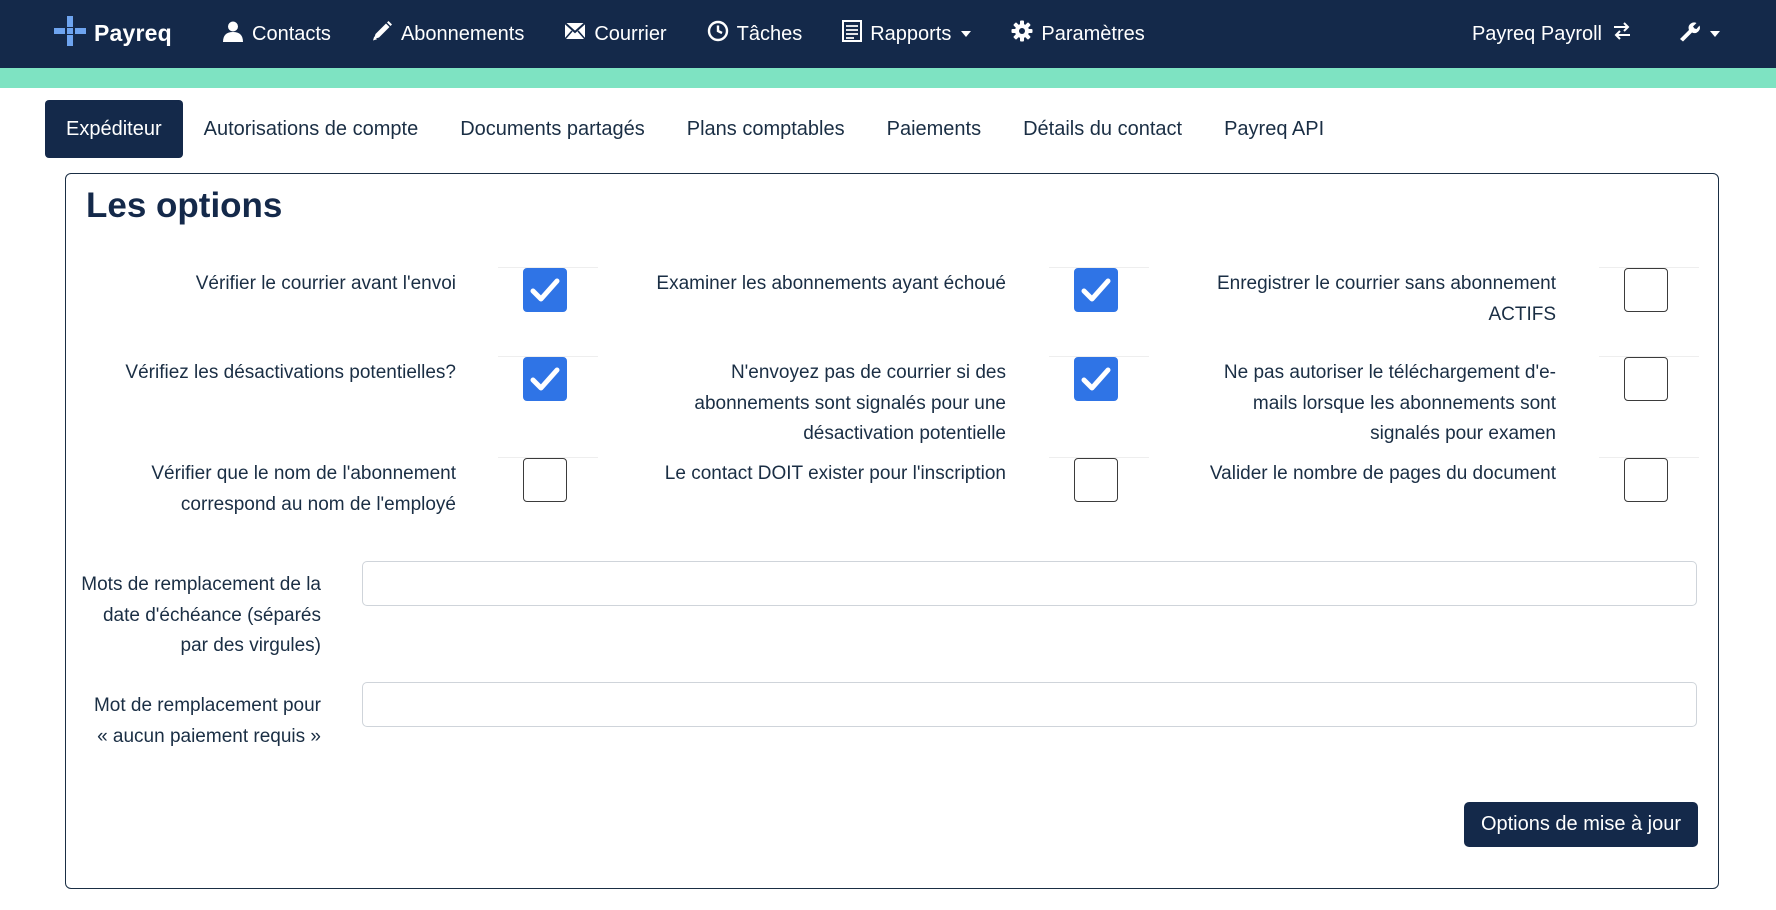 Image resolution: width=1776 pixels, height=910 pixels. What do you see at coordinates (1536, 33) in the screenshot?
I see `account-name: Payreq Payroll` at bounding box center [1536, 33].